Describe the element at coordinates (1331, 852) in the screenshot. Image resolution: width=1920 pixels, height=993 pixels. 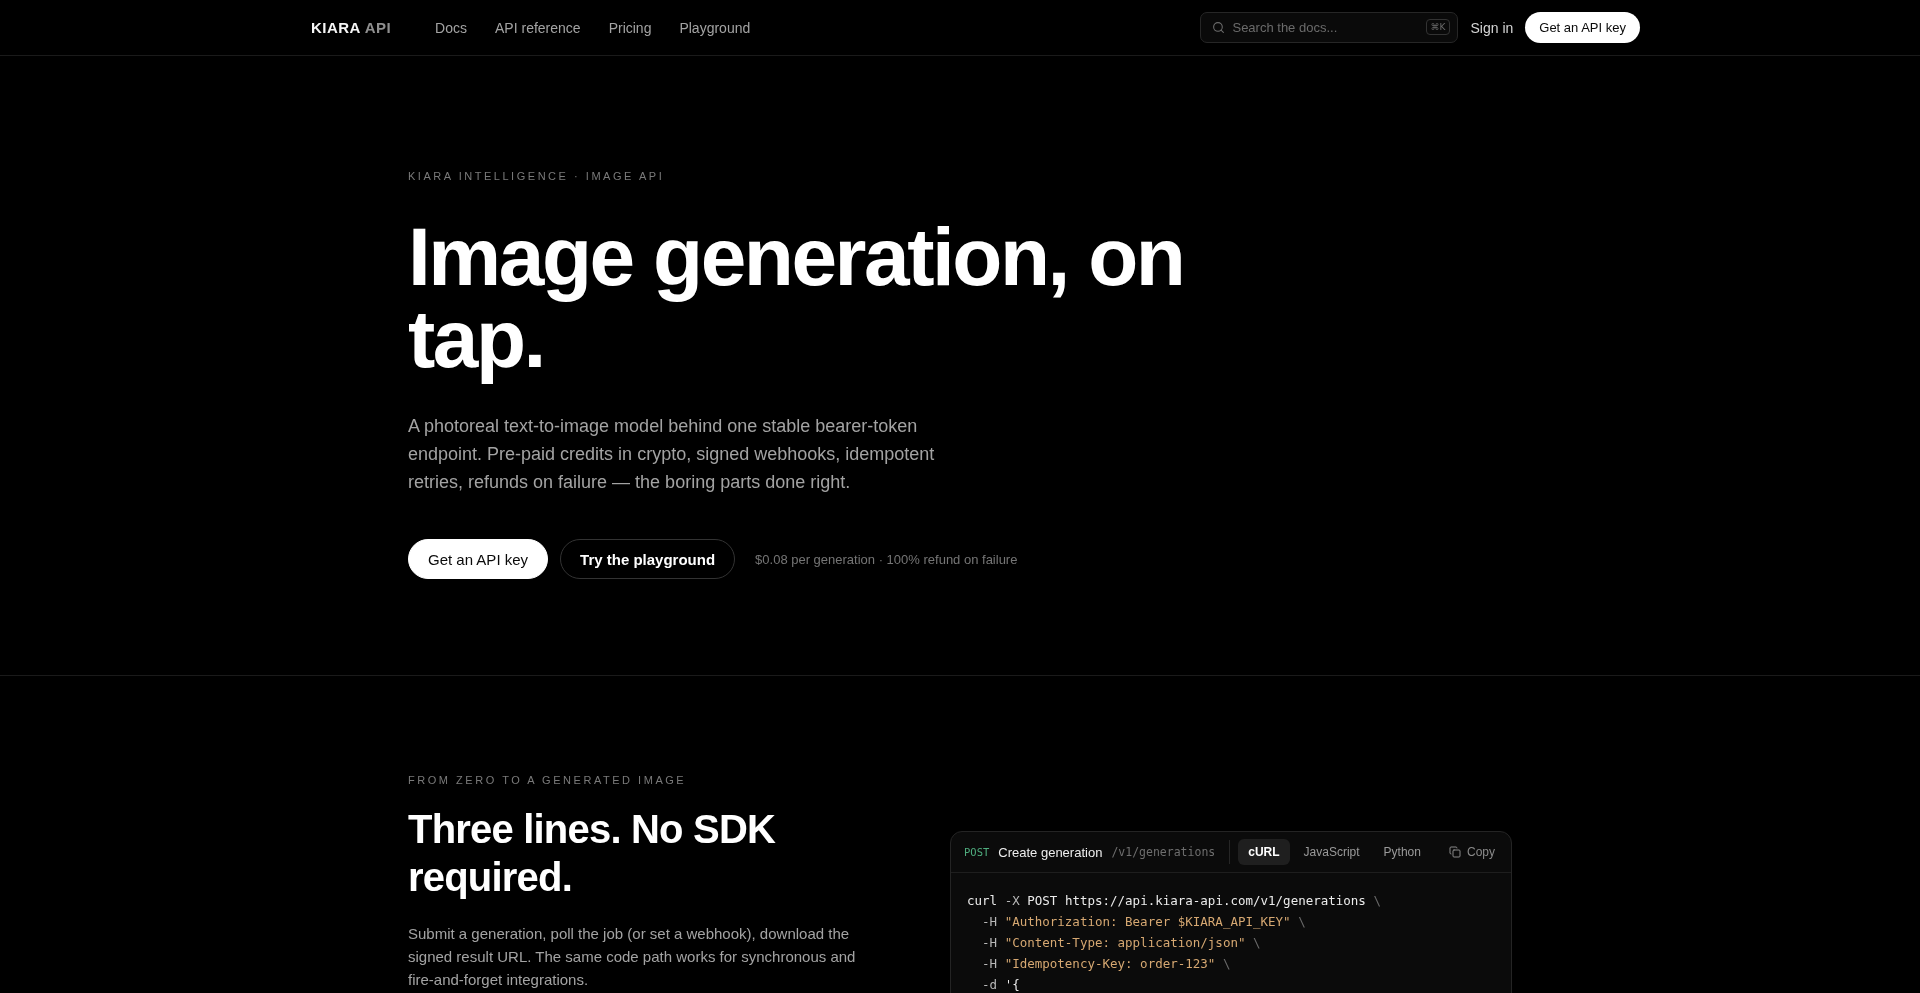
I see `language-tab: JavaScript` at that location.